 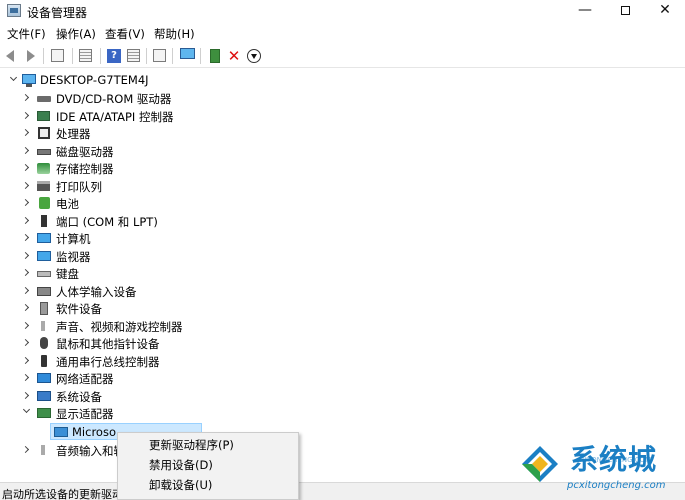 I want to click on tree-item-network: 网络适配器, so click(x=200, y=378).